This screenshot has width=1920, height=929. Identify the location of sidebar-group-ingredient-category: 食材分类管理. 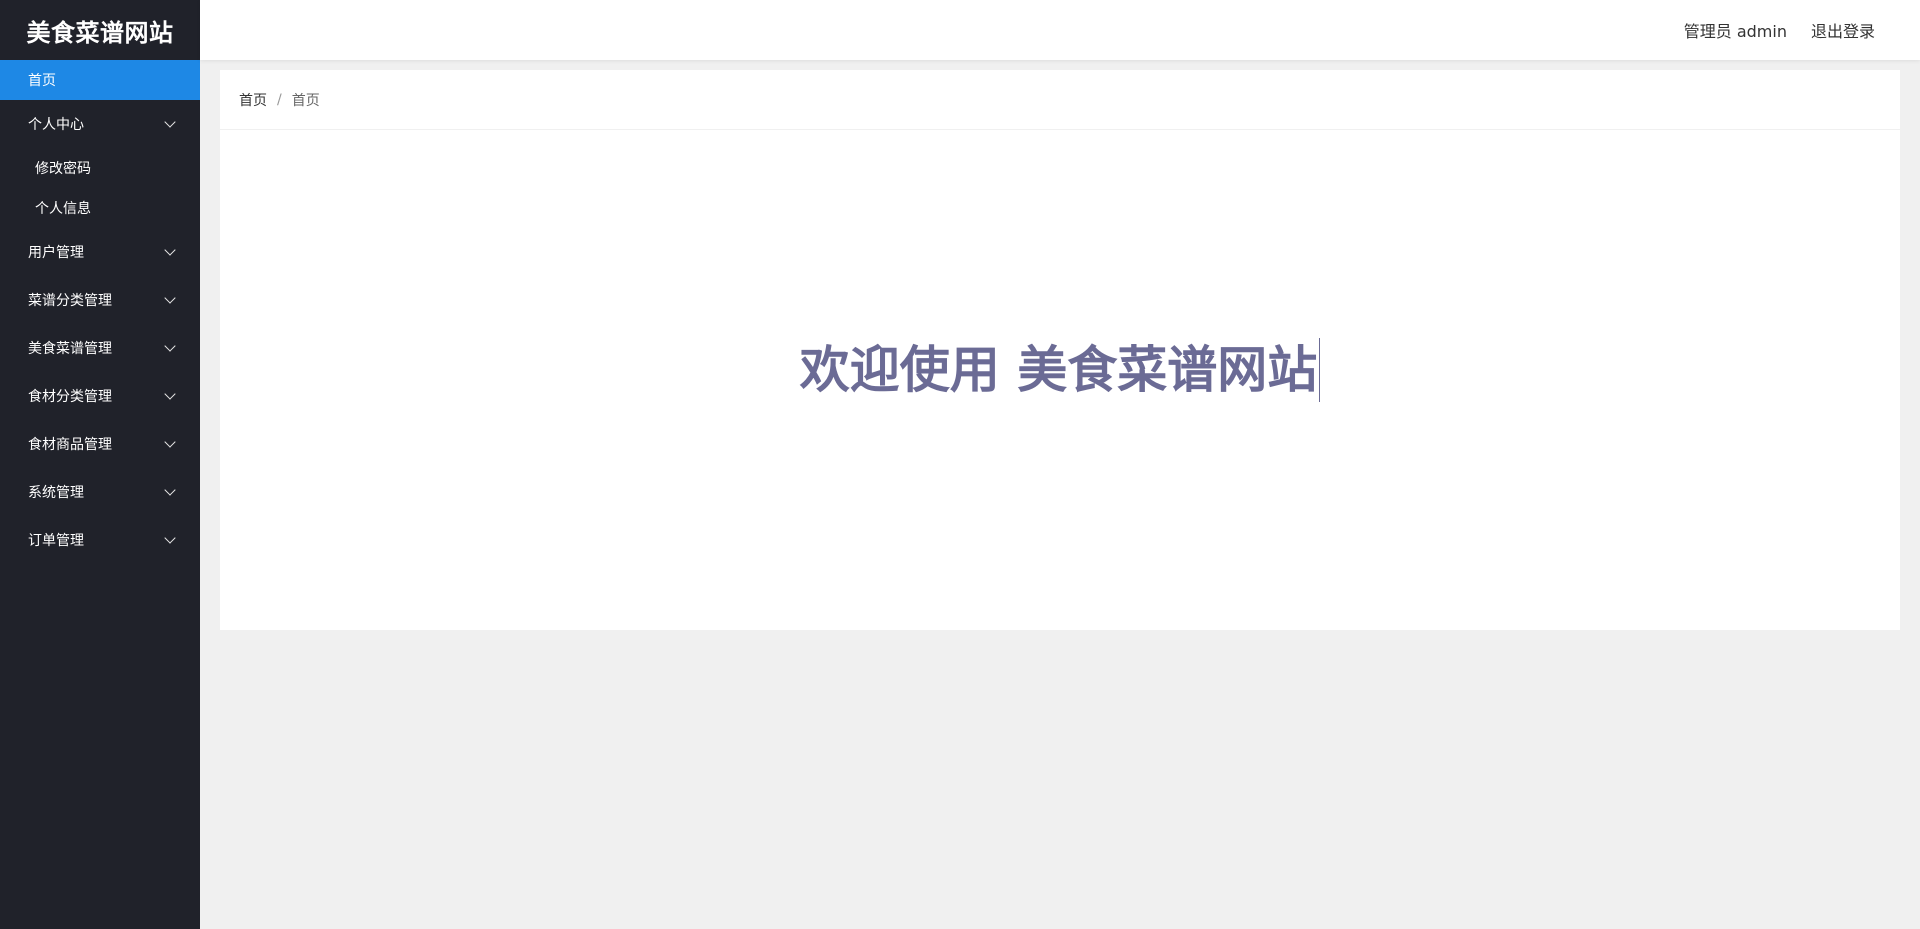
(100, 396).